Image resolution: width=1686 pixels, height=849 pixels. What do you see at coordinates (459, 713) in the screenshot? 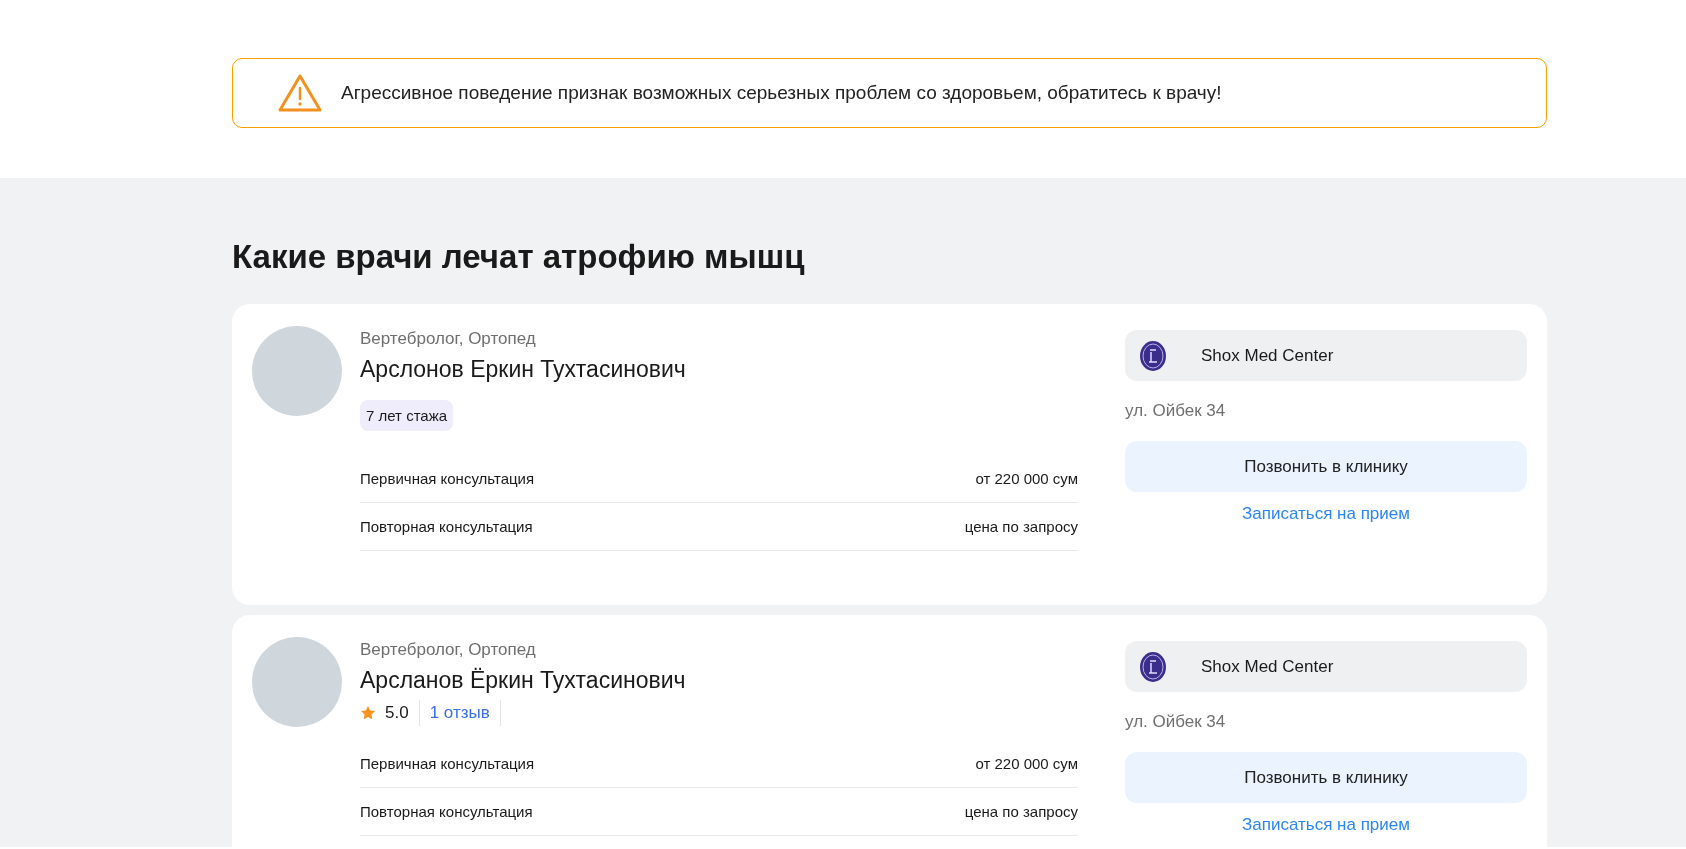
I see `reviews-link: 1 отзыв` at bounding box center [459, 713].